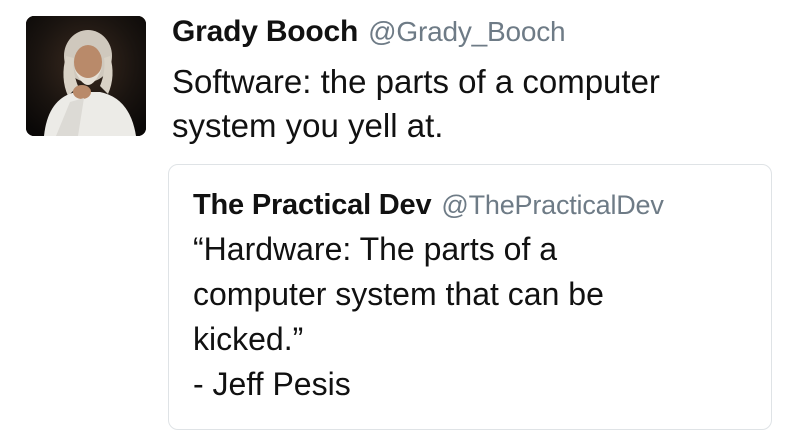 This screenshot has height=448, width=800. Describe the element at coordinates (552, 205) in the screenshot. I see `quoted-author-handle: @ThePracticalDev` at that location.